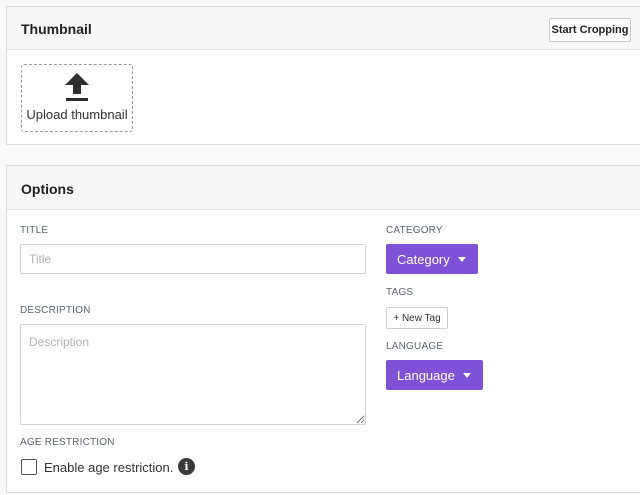 The width and height of the screenshot is (640, 495). I want to click on upload-thumbnail-button: Upload thumbnail, so click(77, 98).